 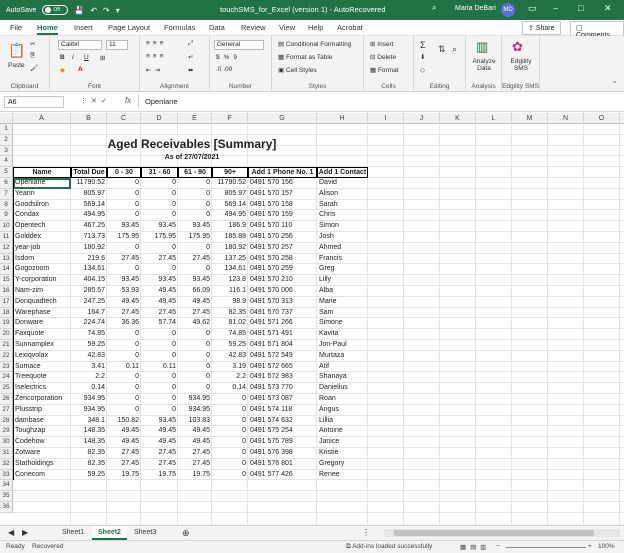 What do you see at coordinates (6, 464) in the screenshot?
I see `row-header-32: 32` at bounding box center [6, 464].